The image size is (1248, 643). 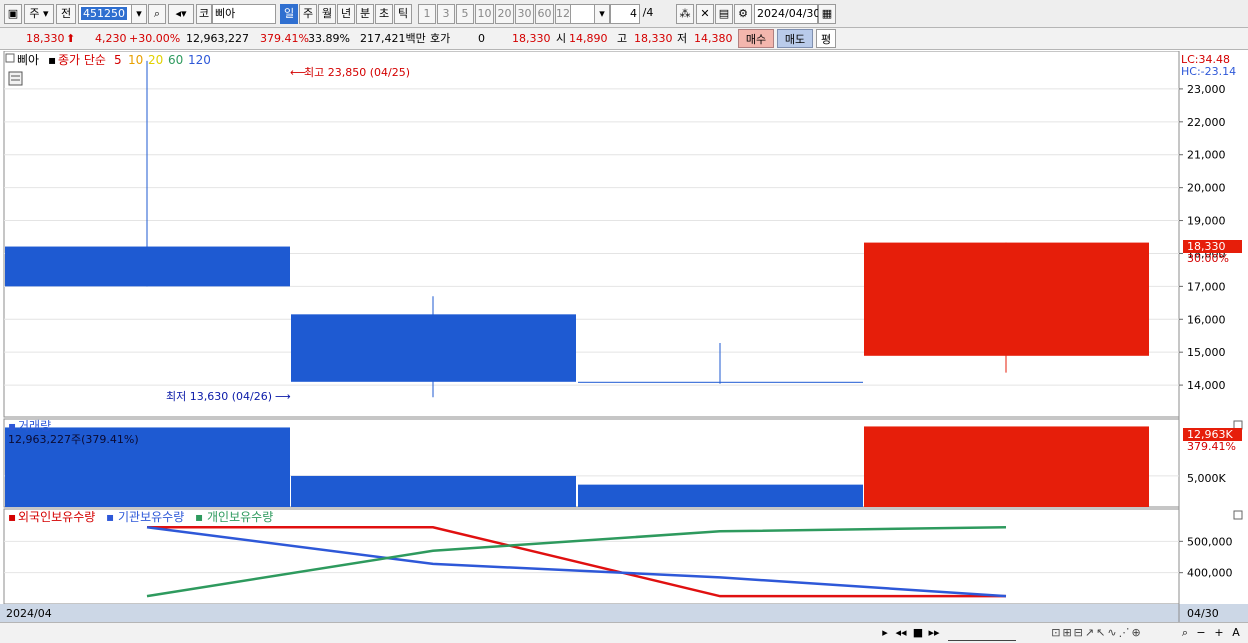 What do you see at coordinates (885, 633) in the screenshot?
I see `play-icon: ▸` at bounding box center [885, 633].